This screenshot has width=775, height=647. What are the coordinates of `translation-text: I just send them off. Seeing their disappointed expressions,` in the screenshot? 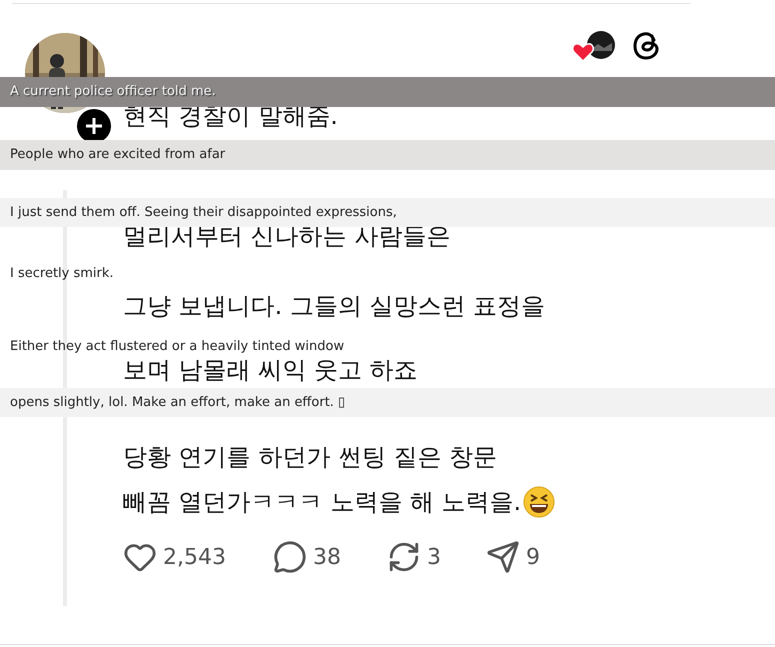 It's located at (387, 212).